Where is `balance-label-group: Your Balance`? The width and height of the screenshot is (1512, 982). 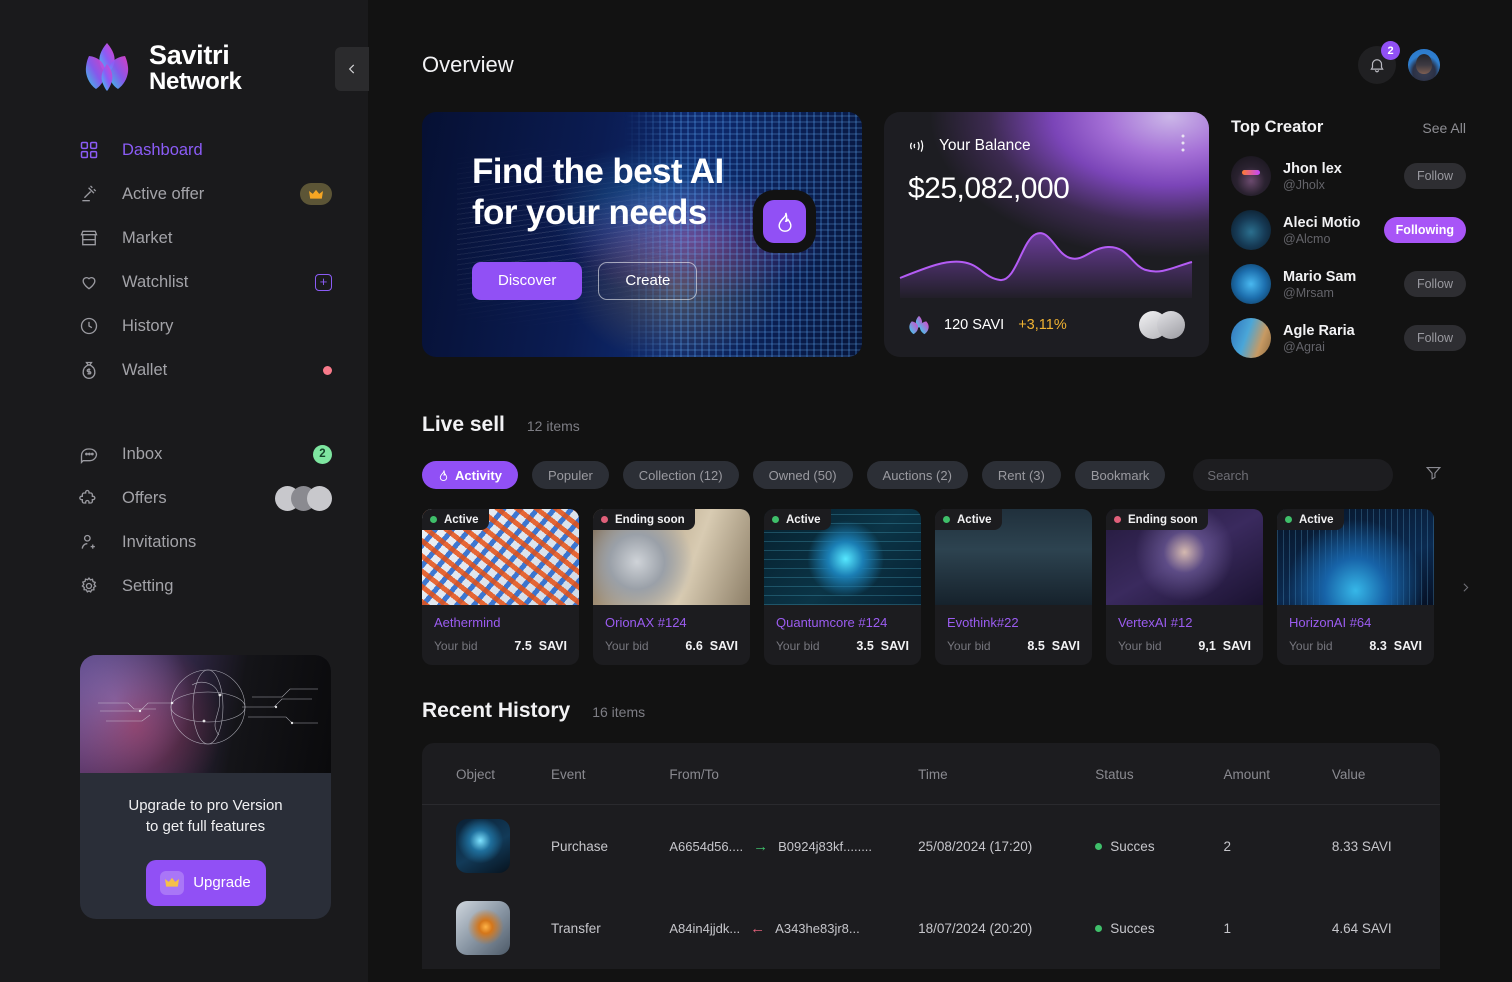
balance-label-group: Your Balance is located at coordinates (969, 146).